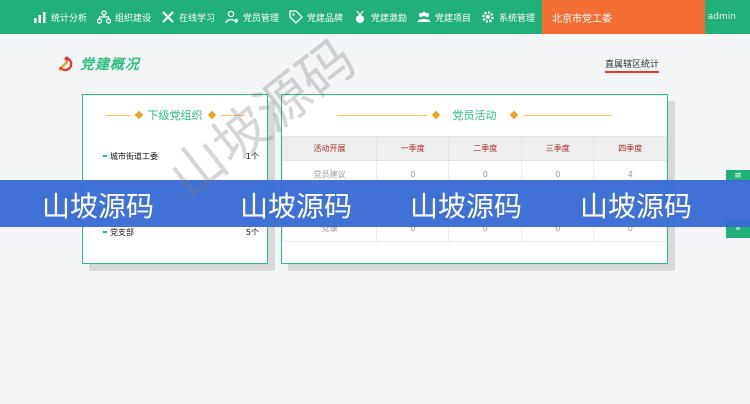 The width and height of the screenshot is (750, 404). Describe the element at coordinates (360, 17) in the screenshot. I see `medal-icon` at that location.